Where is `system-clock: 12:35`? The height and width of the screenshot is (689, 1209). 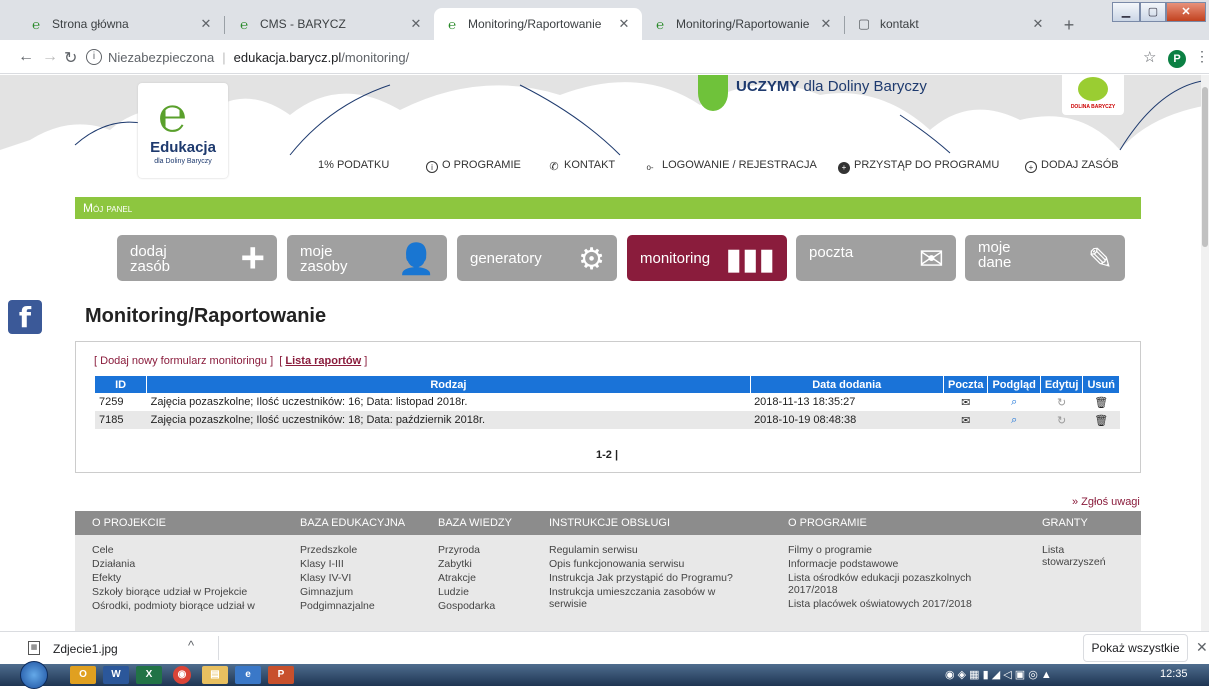 system-clock: 12:35 is located at coordinates (1174, 674).